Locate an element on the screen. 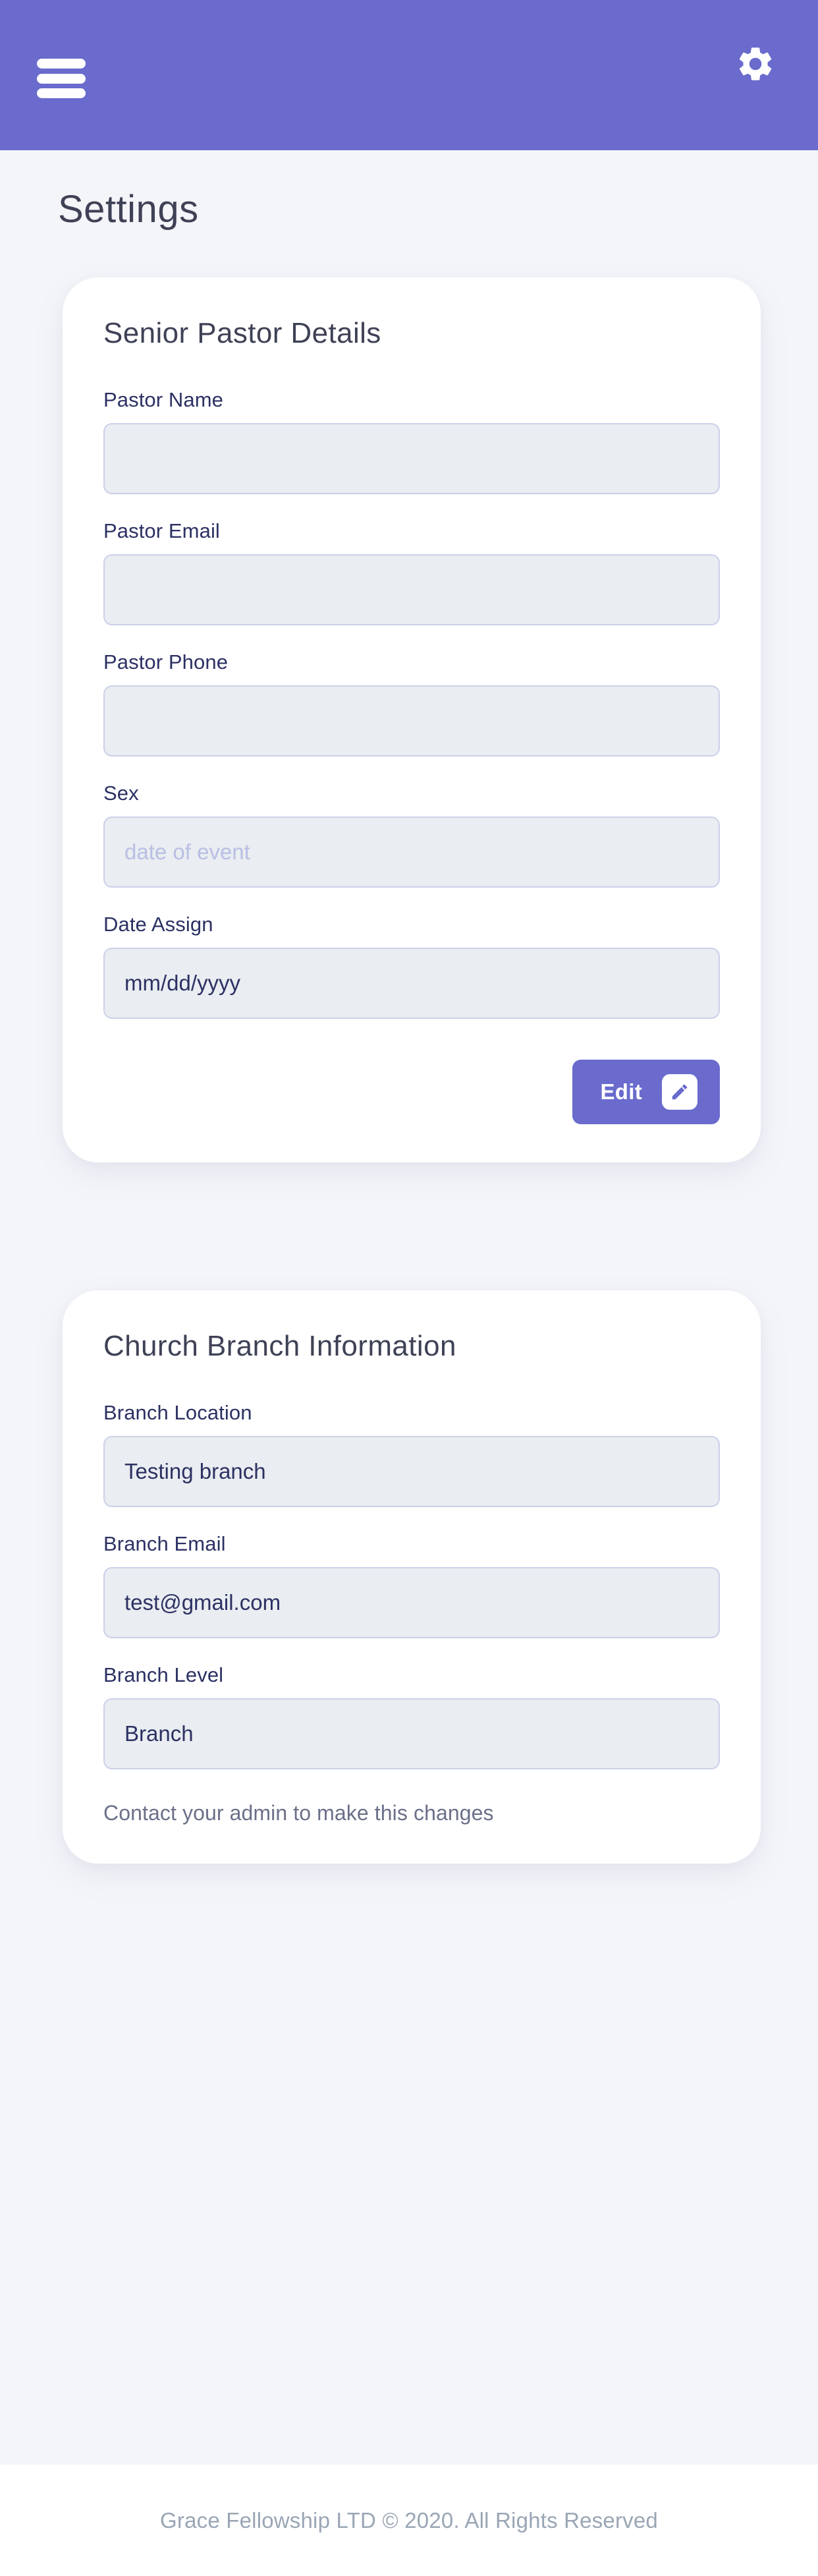 This screenshot has height=2576, width=818. field-label: Pastor Phone is located at coordinates (166, 661).